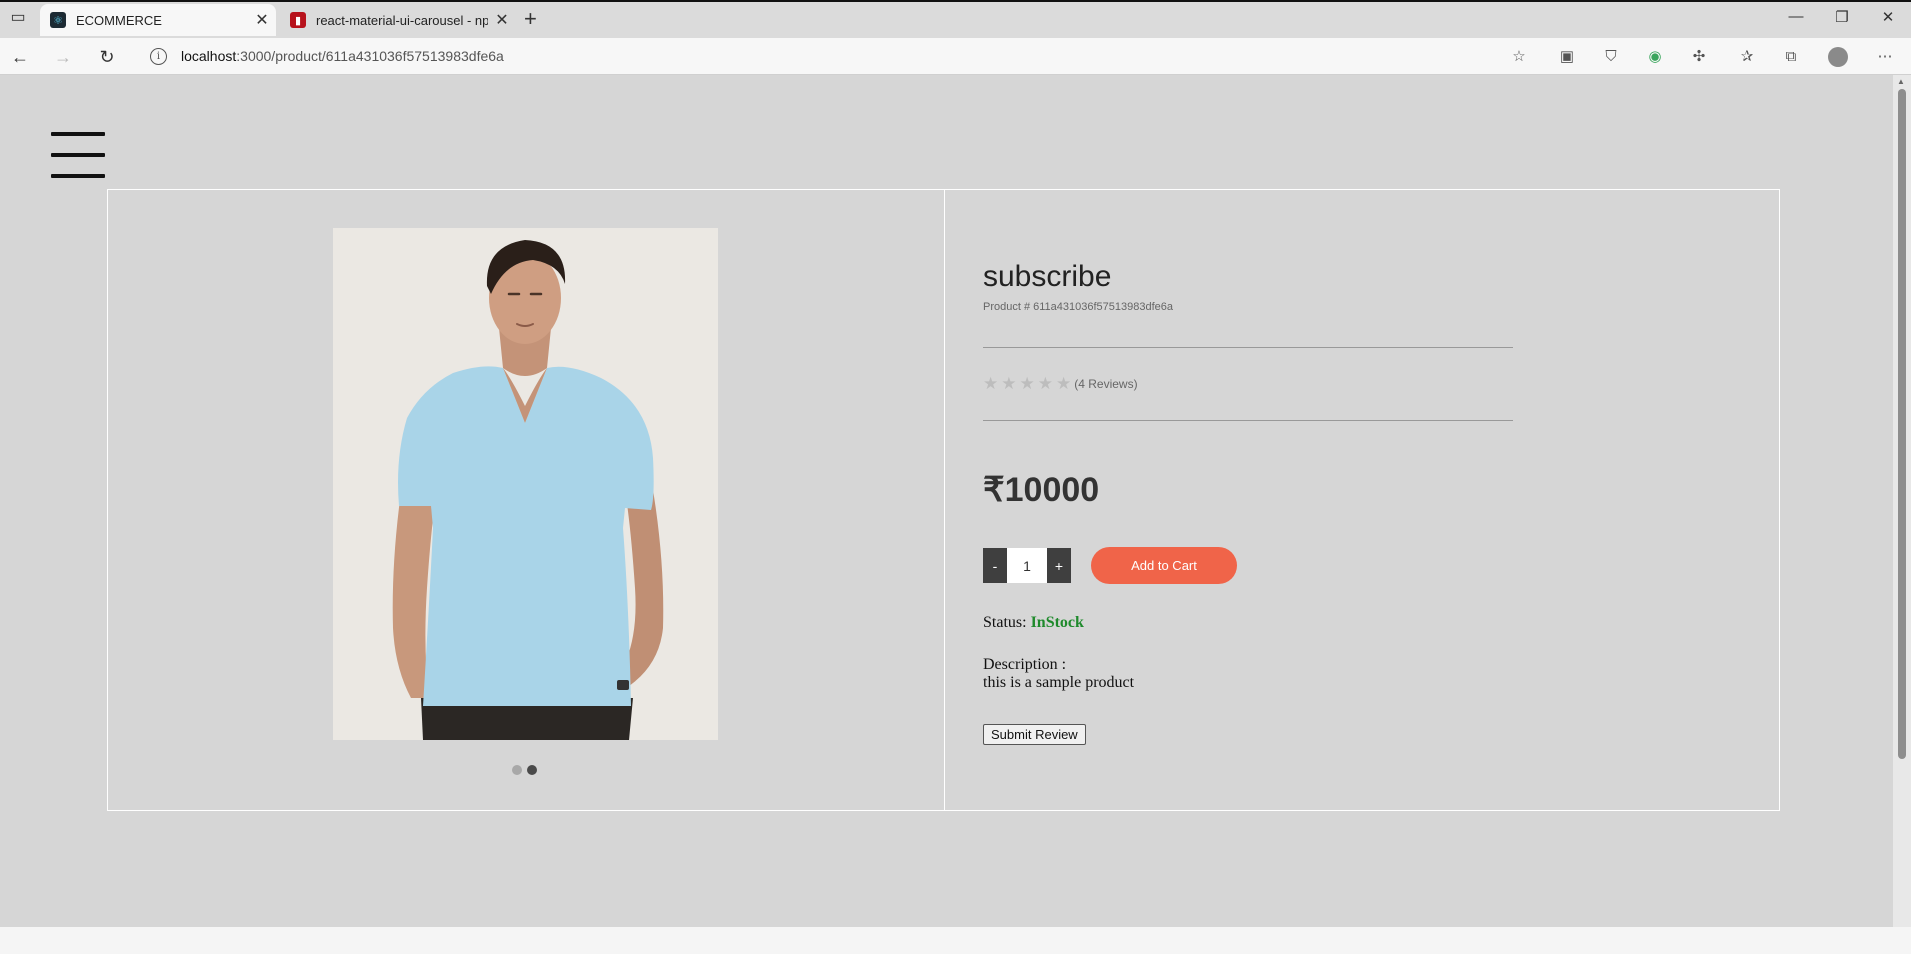  What do you see at coordinates (58, 20) in the screenshot?
I see `react-icon: ⚛` at bounding box center [58, 20].